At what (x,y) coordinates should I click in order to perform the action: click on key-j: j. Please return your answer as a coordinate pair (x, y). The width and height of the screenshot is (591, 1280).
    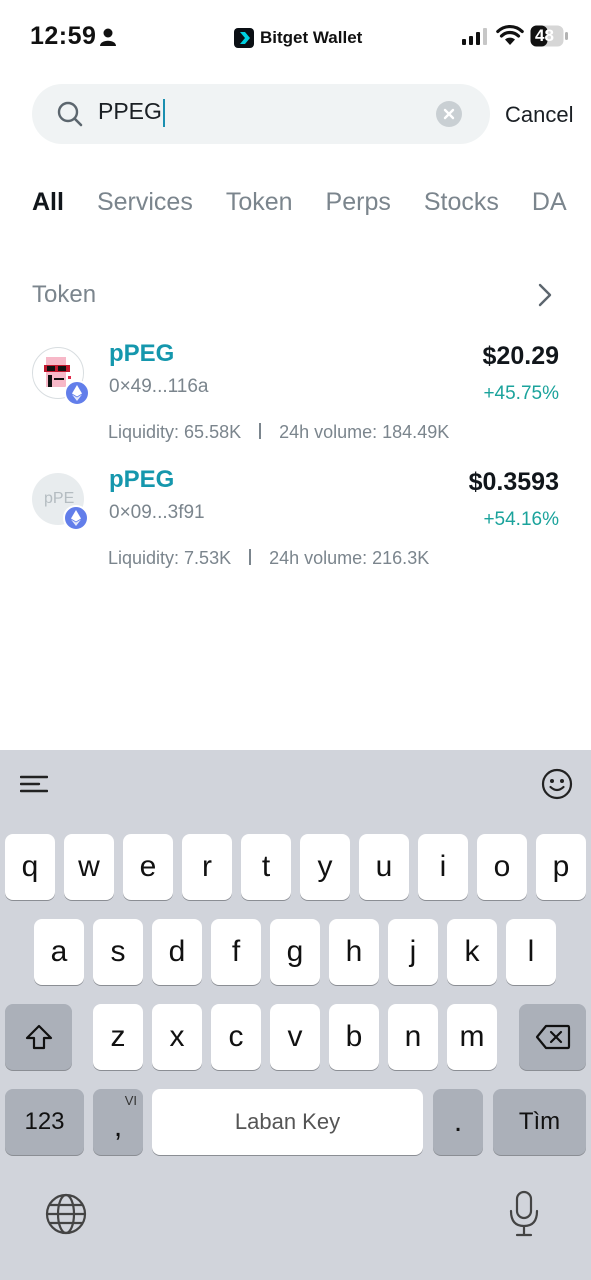
    Looking at the image, I should click on (413, 952).